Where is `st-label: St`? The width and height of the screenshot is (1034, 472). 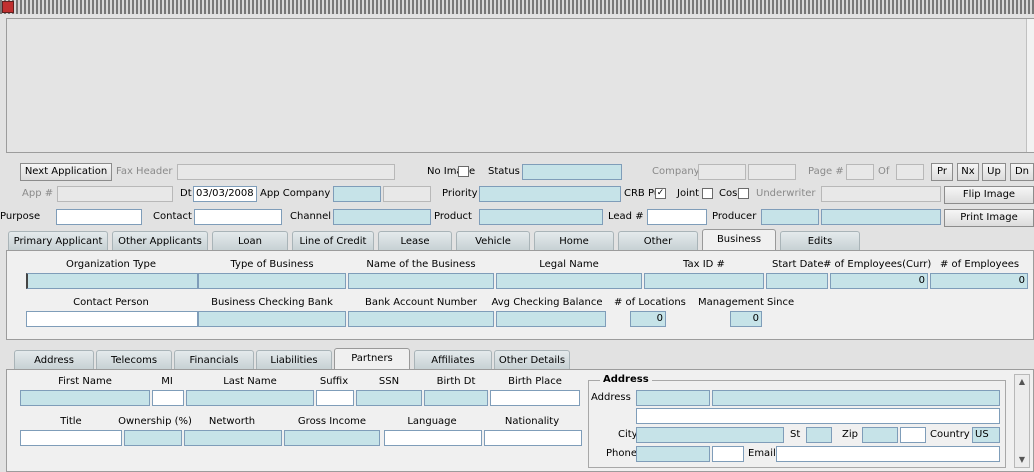 st-label: St is located at coordinates (795, 434).